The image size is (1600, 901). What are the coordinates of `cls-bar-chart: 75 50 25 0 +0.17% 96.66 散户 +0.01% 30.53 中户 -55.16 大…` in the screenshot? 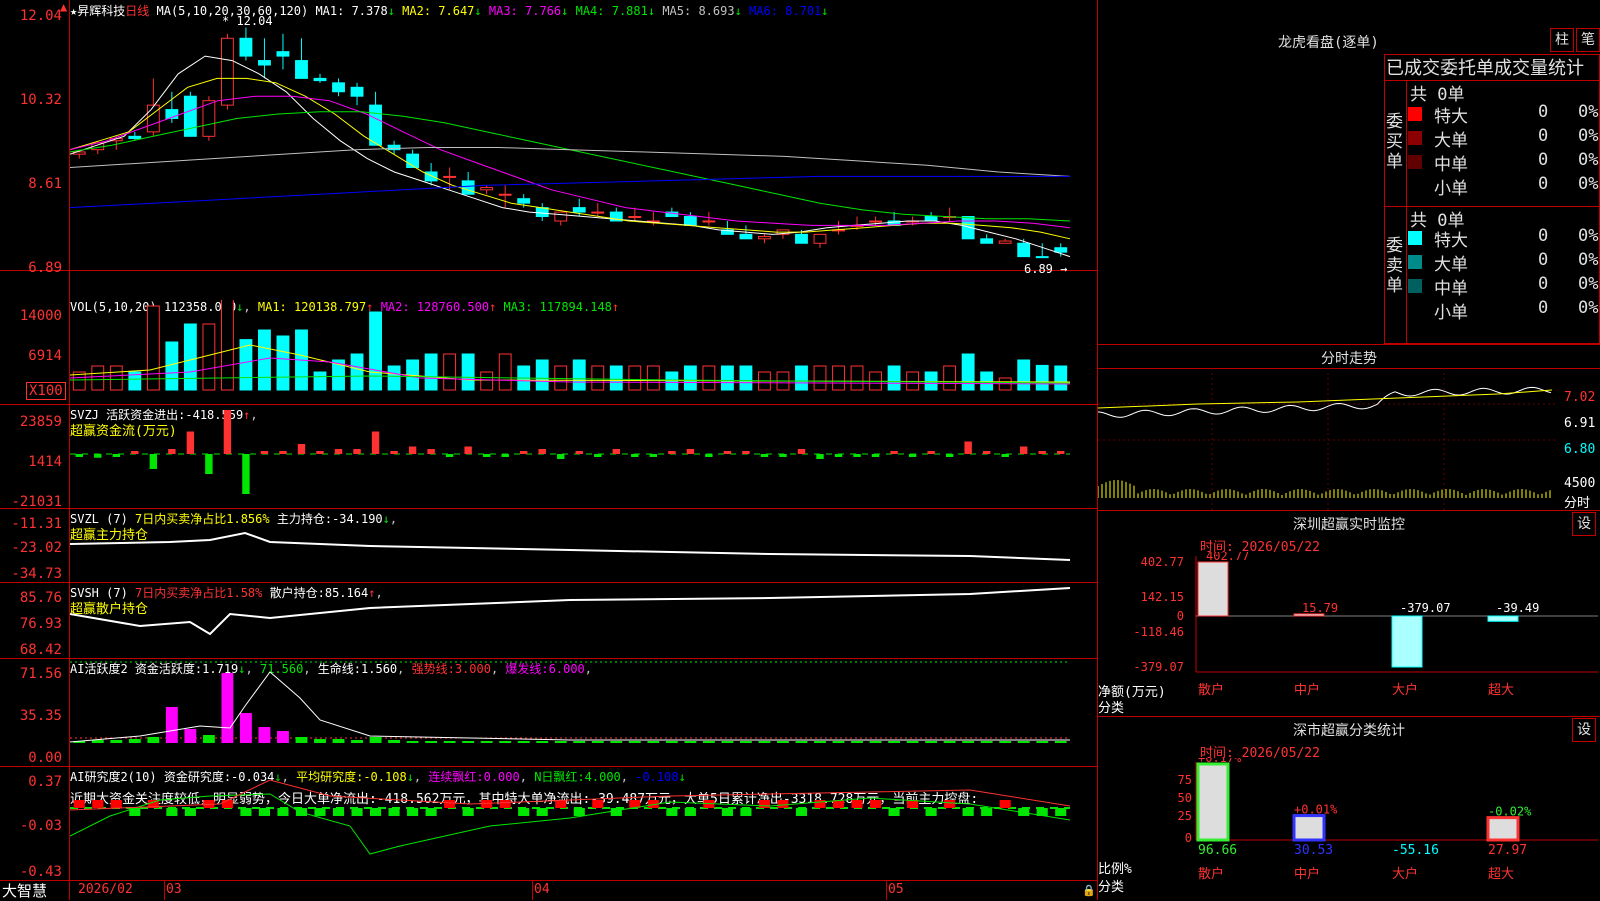 It's located at (1388, 820).